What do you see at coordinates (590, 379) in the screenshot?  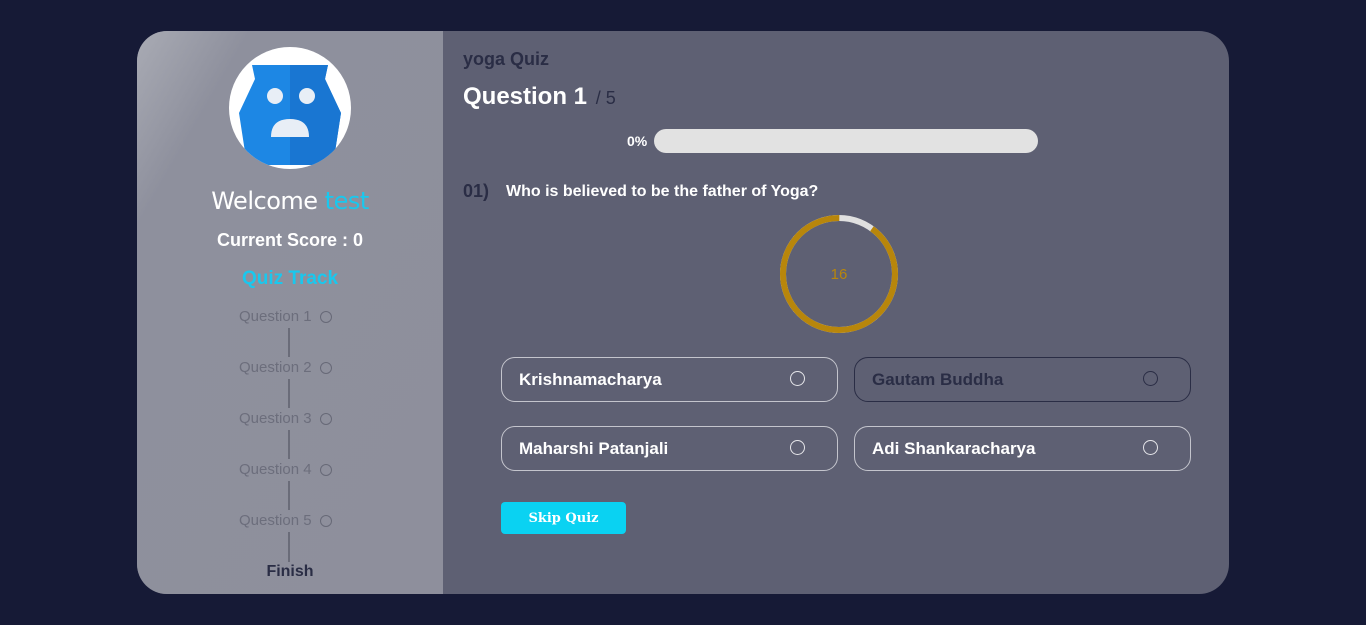 I see `option-label: Krishnamacharya` at bounding box center [590, 379].